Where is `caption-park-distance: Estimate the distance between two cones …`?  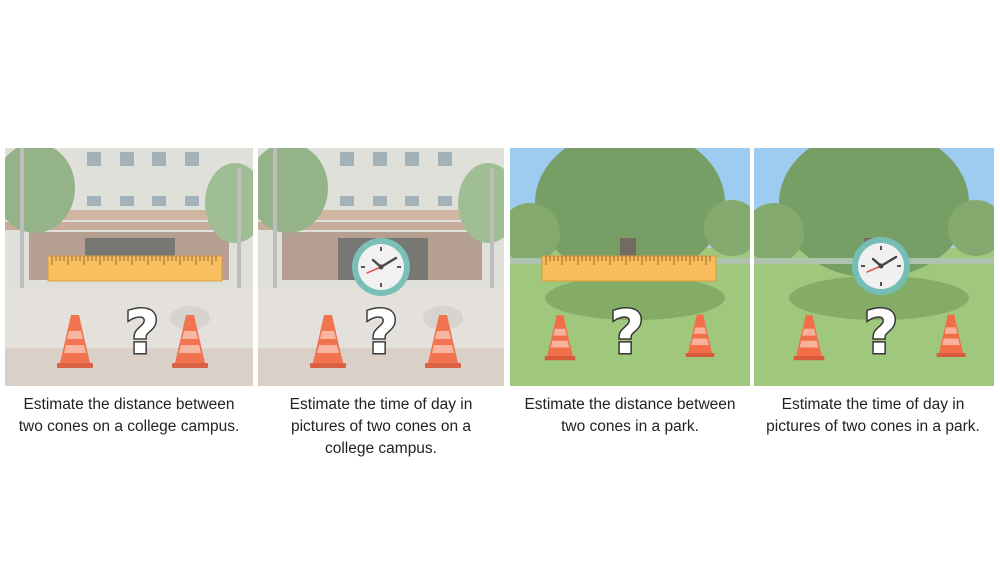 caption-park-distance: Estimate the distance between two cones … is located at coordinates (630, 415).